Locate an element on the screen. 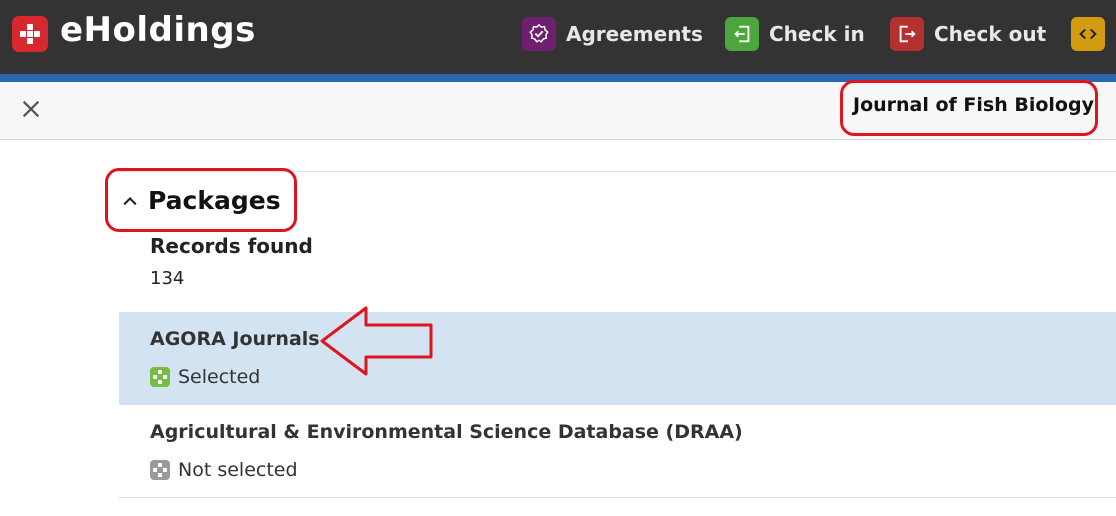  package-status: Not selected is located at coordinates (224, 470).